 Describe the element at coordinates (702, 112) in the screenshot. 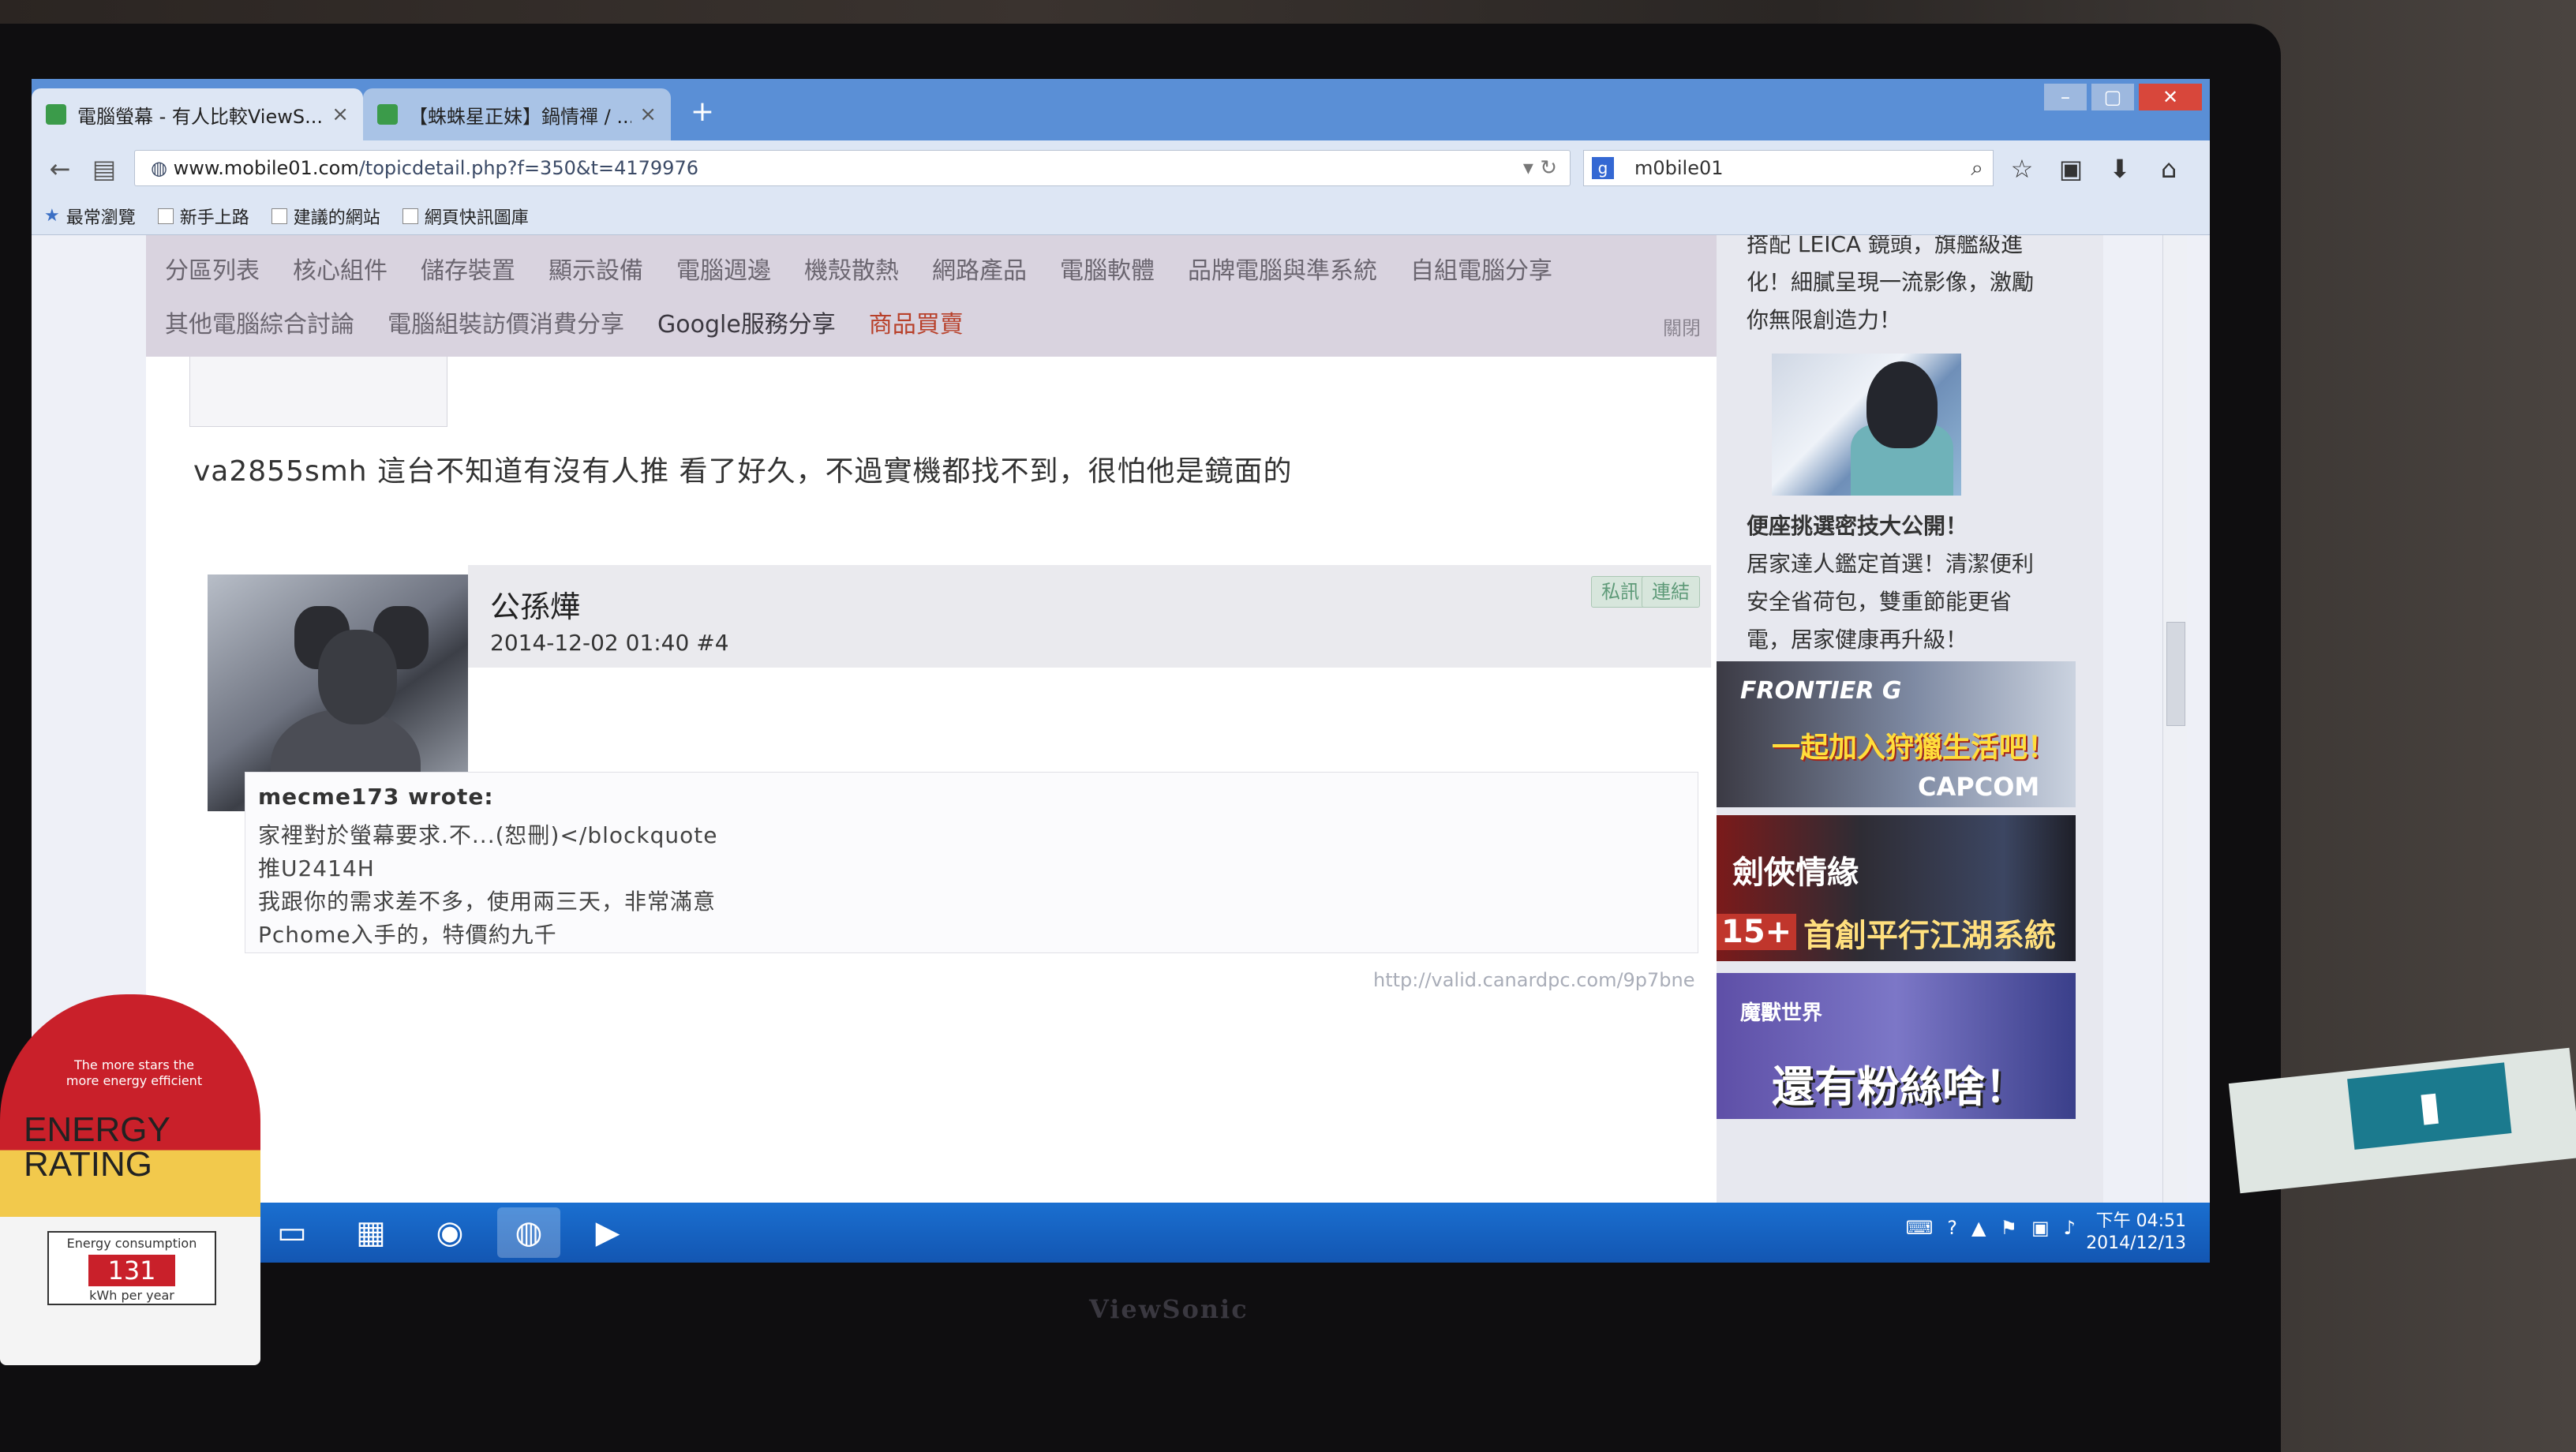

I see `new-tab-button: +` at that location.